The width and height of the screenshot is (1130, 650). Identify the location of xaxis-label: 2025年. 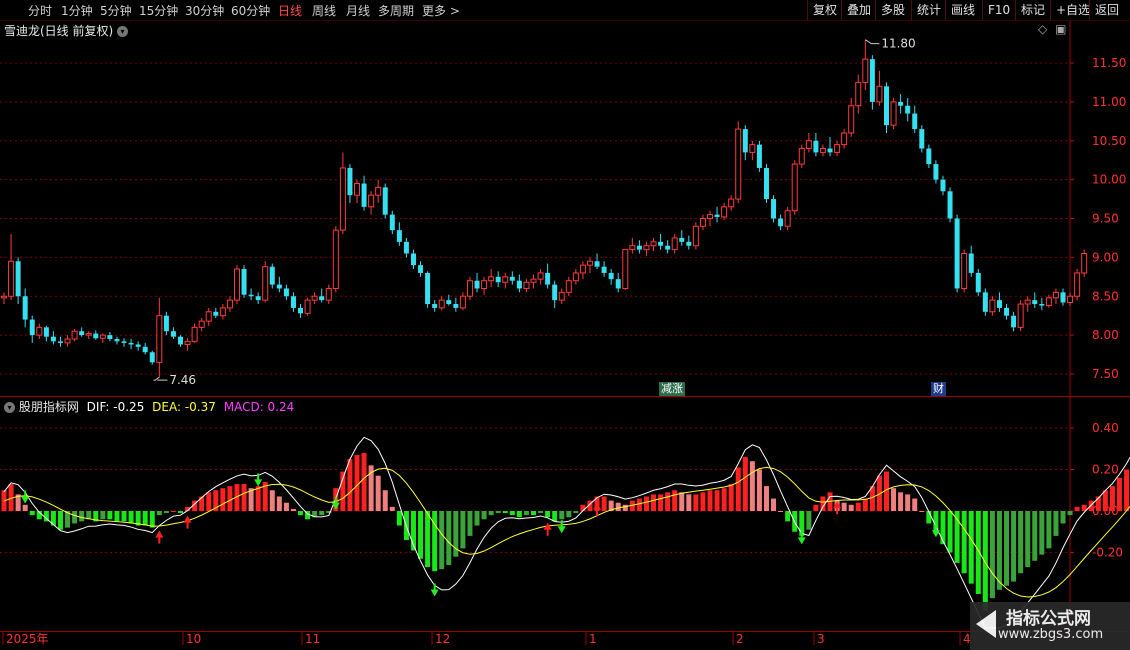
(27, 639).